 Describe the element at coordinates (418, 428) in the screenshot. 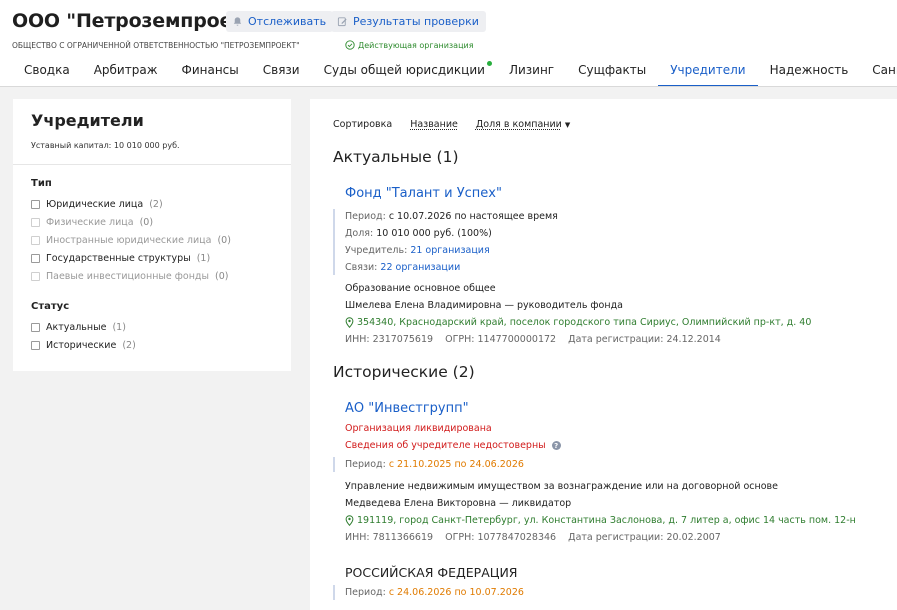

I see `liquidated-notice: Организация ликвидирована` at that location.